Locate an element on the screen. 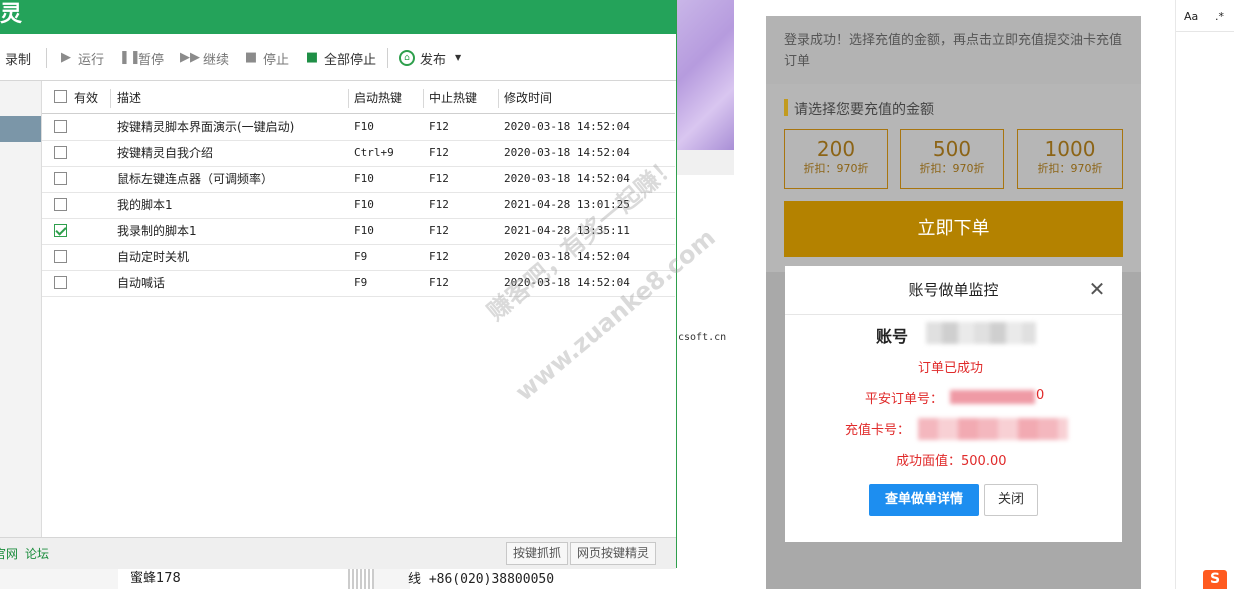 This screenshot has width=1234, height=589. amount-option-1000: 1000 折扣：970折 is located at coordinates (1070, 159).